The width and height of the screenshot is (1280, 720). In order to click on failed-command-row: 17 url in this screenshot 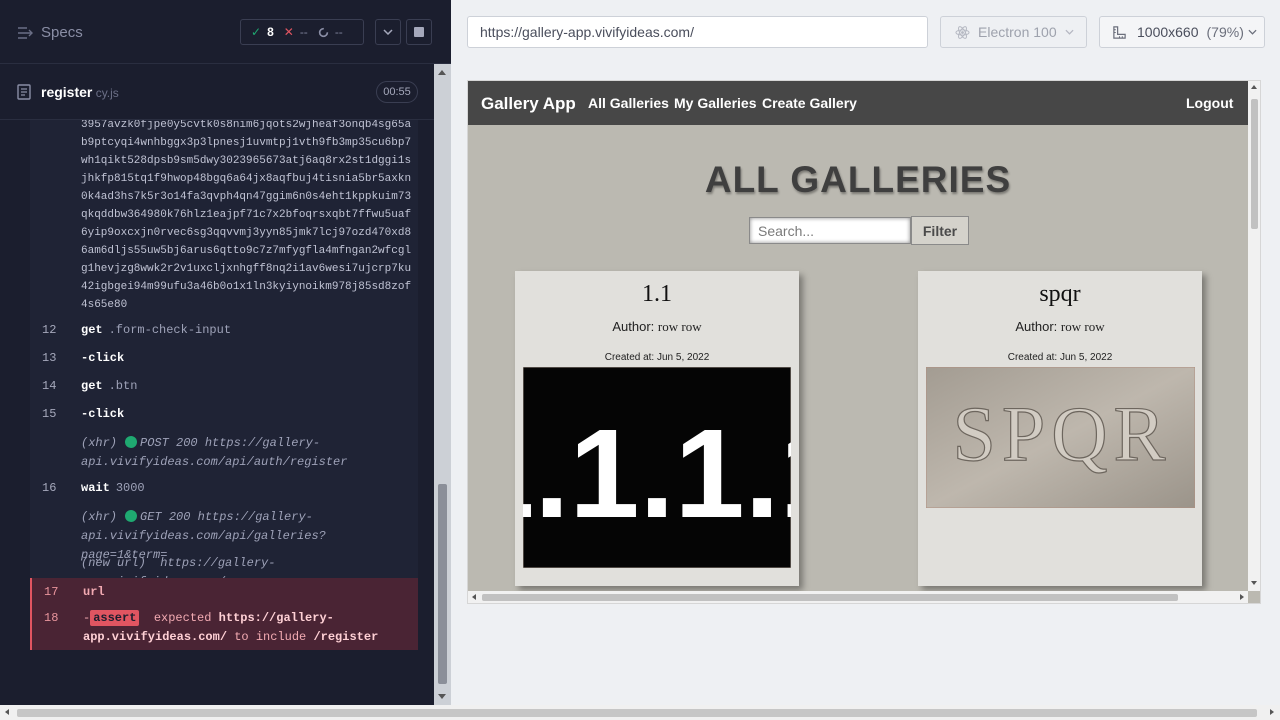, I will do `click(224, 592)`.